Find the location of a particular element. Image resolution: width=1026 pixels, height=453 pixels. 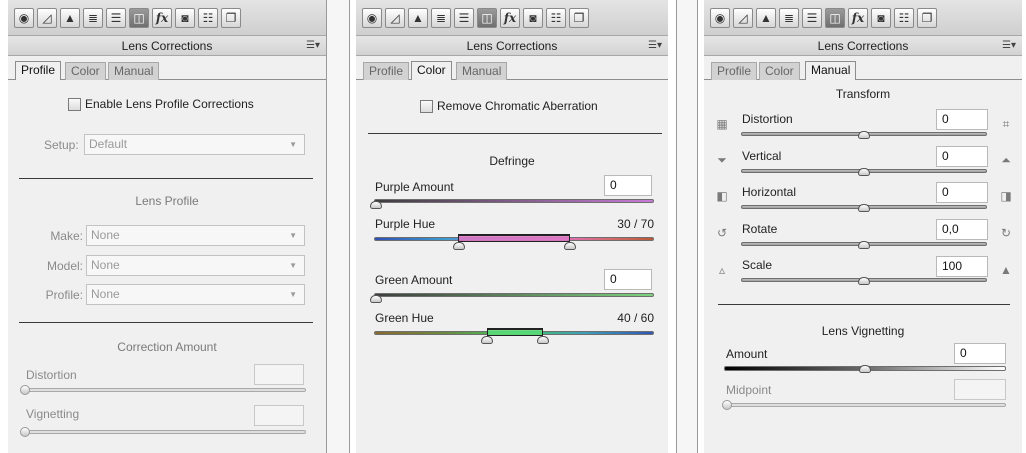

transform-title: Transform is located at coordinates (863, 94).